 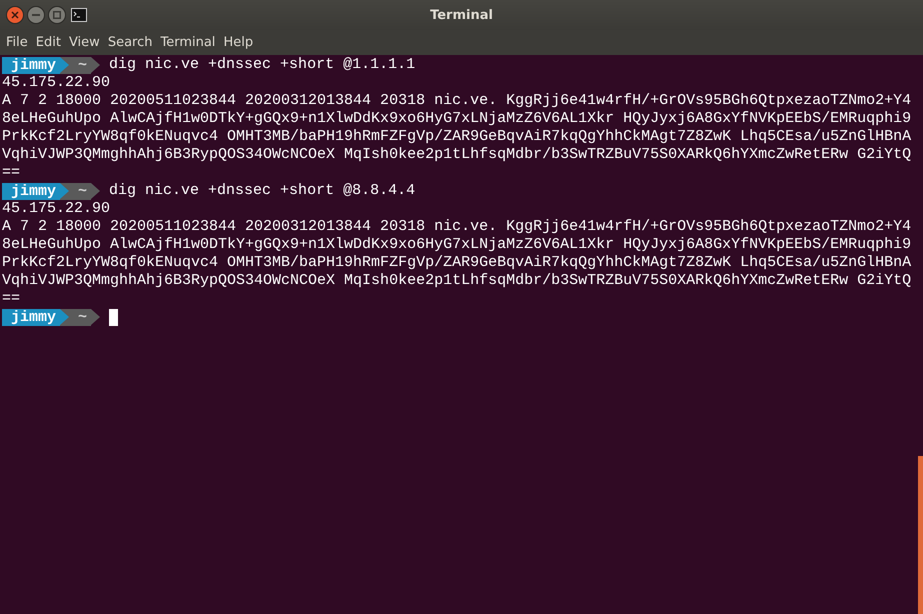 I want to click on terminal-icon, so click(x=79, y=15).